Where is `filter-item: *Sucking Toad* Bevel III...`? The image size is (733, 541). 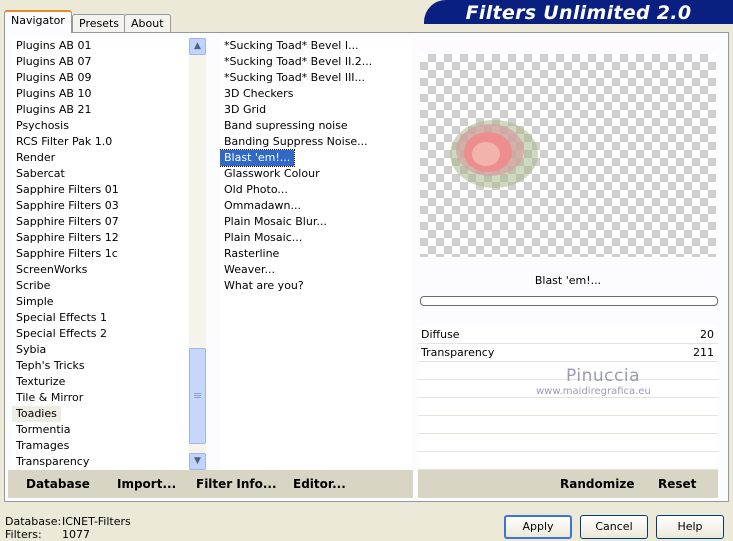
filter-item: *Sucking Toad* Bevel III... is located at coordinates (316, 78).